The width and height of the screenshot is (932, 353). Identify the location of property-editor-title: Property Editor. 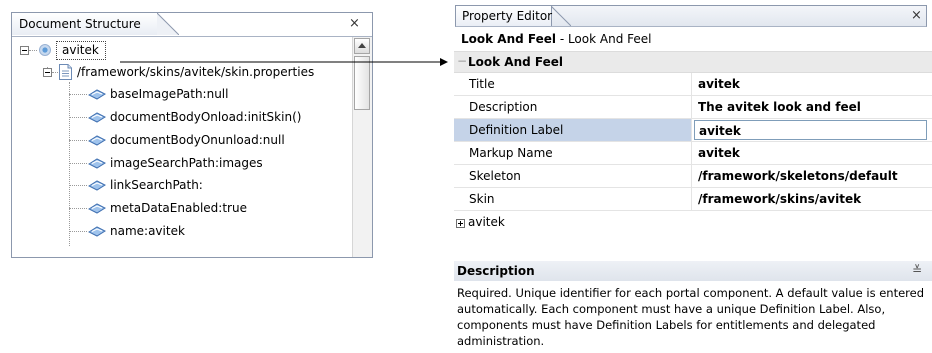
(507, 16).